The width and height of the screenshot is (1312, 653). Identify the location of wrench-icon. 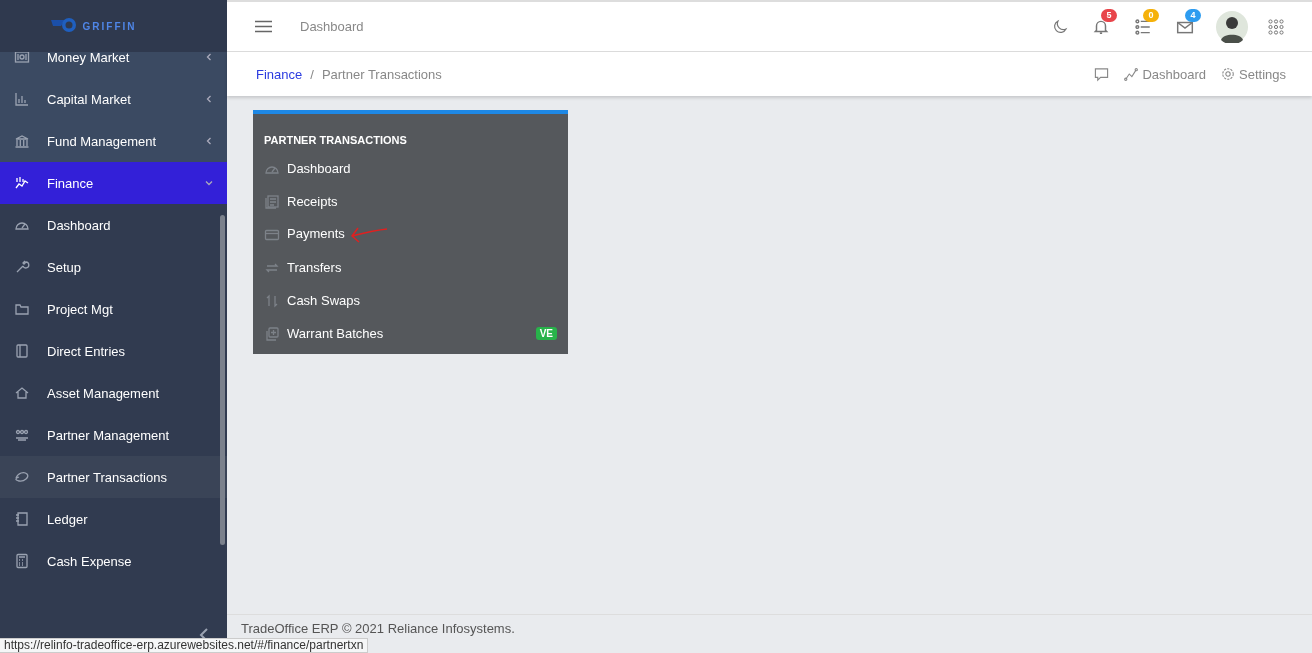
(22, 267).